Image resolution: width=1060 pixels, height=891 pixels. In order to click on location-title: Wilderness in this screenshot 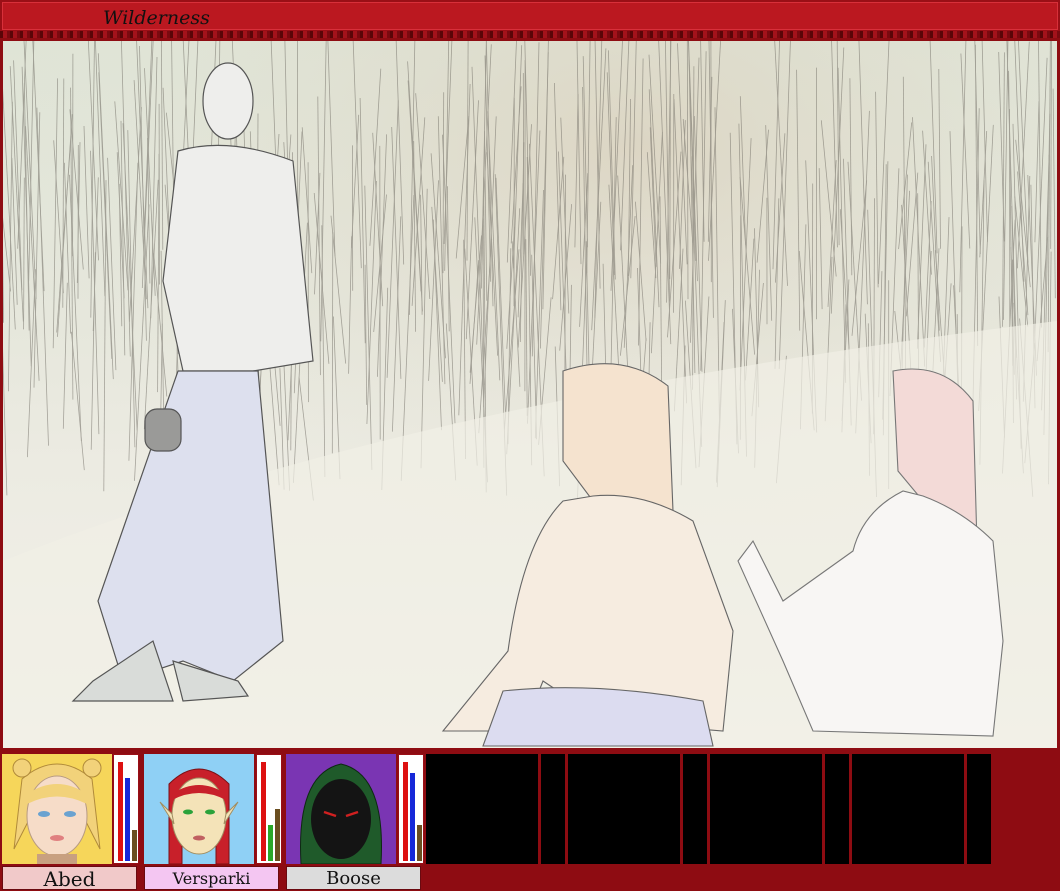, I will do `click(156, 18)`.